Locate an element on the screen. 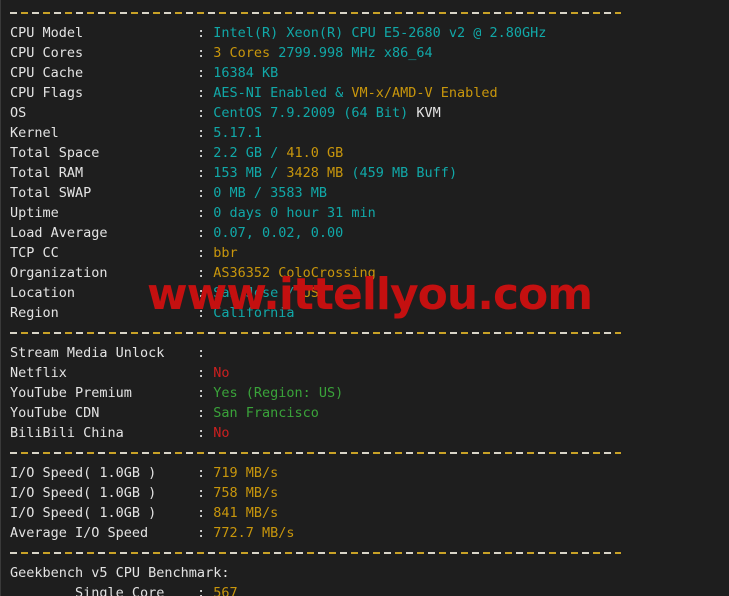 This screenshot has width=729, height=596. sysinfo-row-uptime: Uptime : 0 days 0 hour 31 min is located at coordinates (365, 213).